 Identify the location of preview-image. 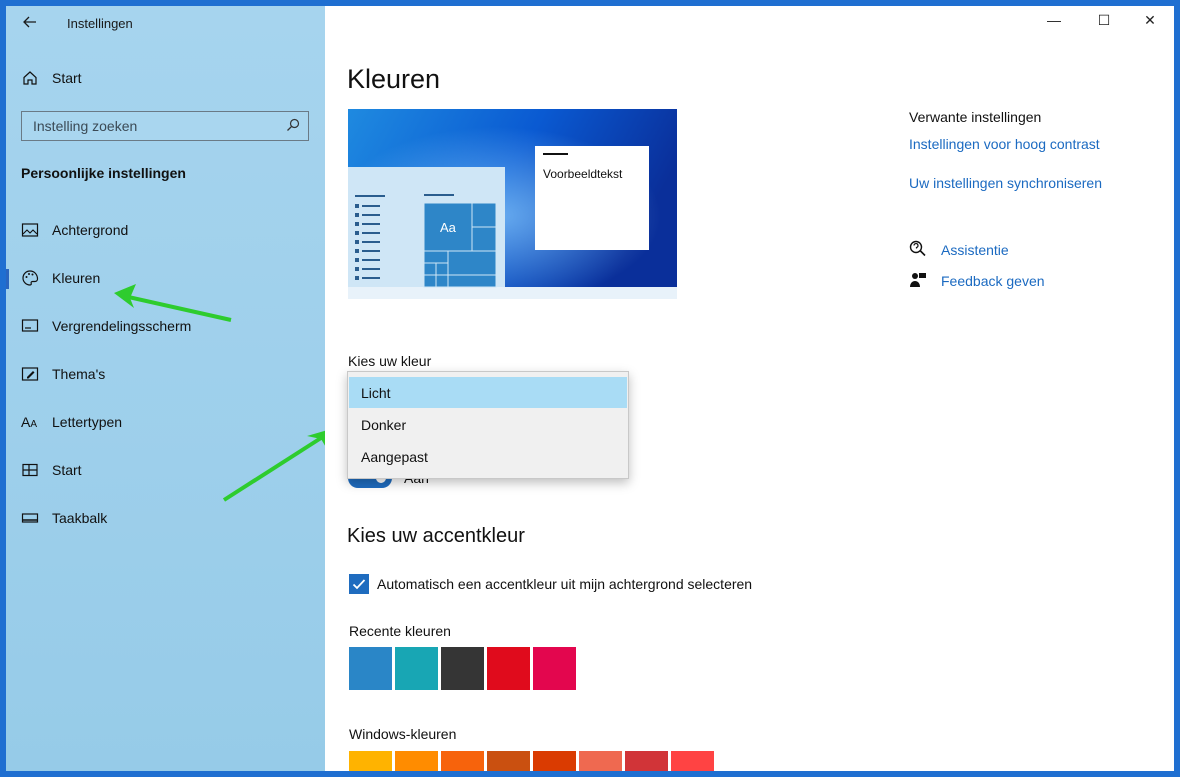
(512, 204).